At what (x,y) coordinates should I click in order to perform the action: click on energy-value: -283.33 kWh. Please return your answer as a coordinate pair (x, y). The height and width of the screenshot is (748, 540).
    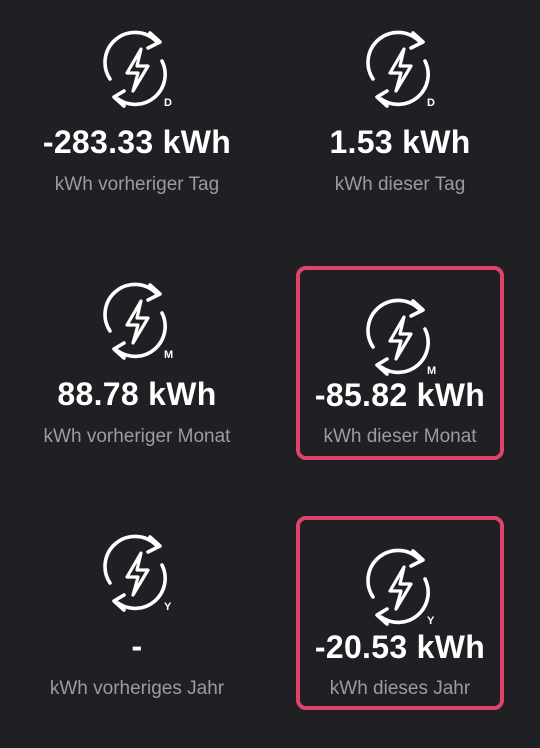
    Looking at the image, I should click on (137, 142).